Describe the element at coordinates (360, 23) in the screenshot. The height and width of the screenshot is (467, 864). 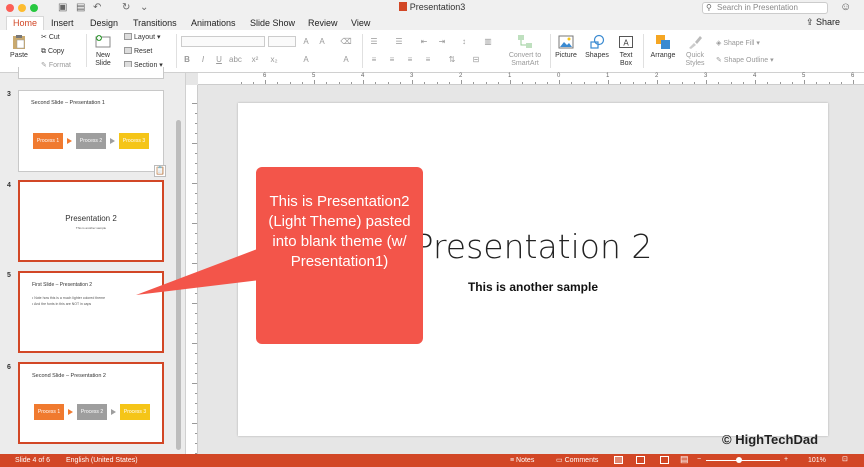
I see `tab-view: View` at that location.